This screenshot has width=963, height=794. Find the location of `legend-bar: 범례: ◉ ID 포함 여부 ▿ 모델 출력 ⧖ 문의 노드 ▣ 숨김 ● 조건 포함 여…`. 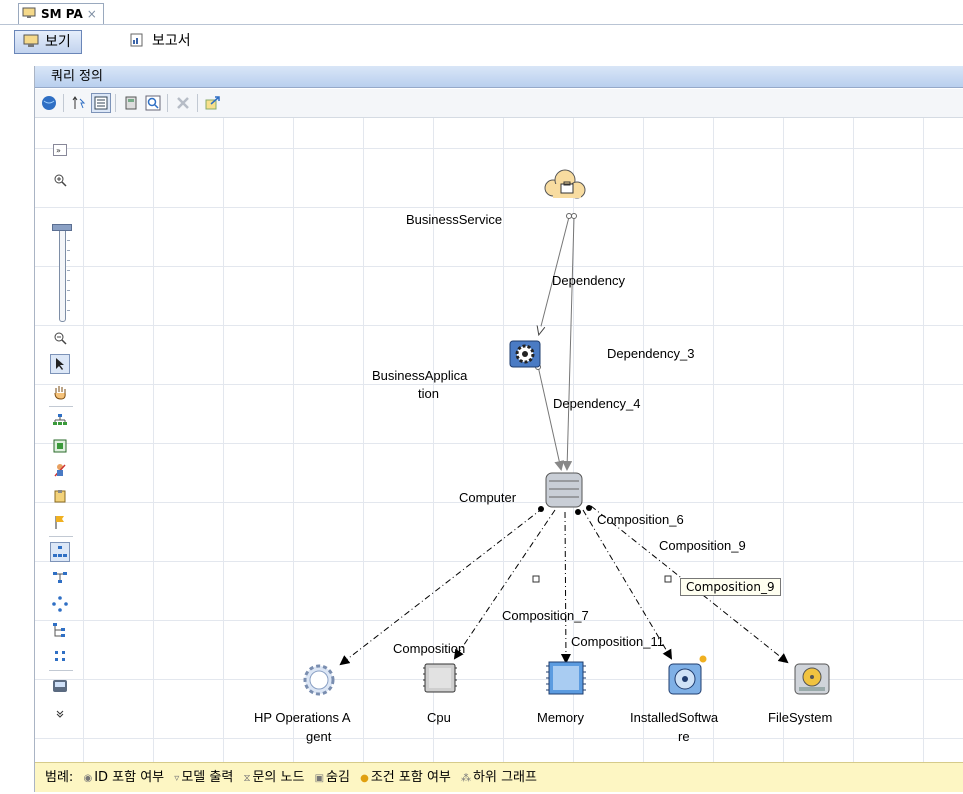

legend-bar: 범례: ◉ ID 포함 여부 ▿ 모델 출력 ⧖ 문의 노드 ▣ 숨김 ● 조건 포함 여… is located at coordinates (499, 777).